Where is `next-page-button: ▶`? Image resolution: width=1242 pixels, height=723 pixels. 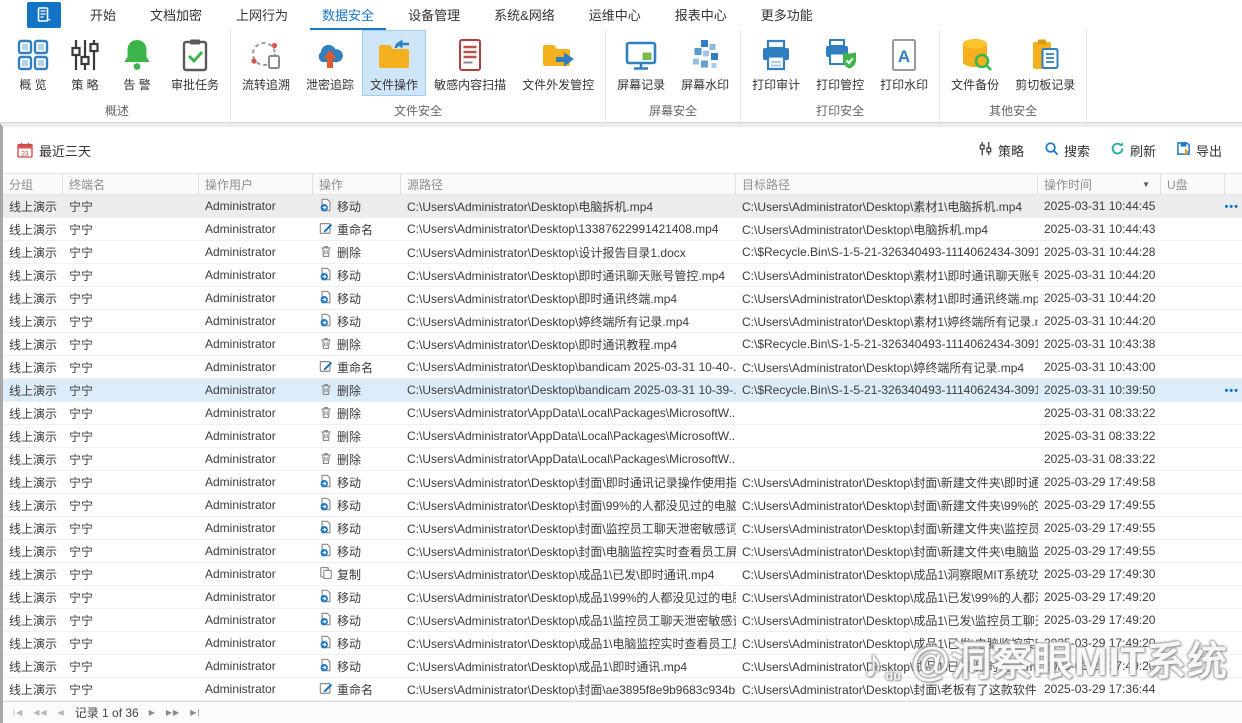 next-page-button: ▶ is located at coordinates (152, 712).